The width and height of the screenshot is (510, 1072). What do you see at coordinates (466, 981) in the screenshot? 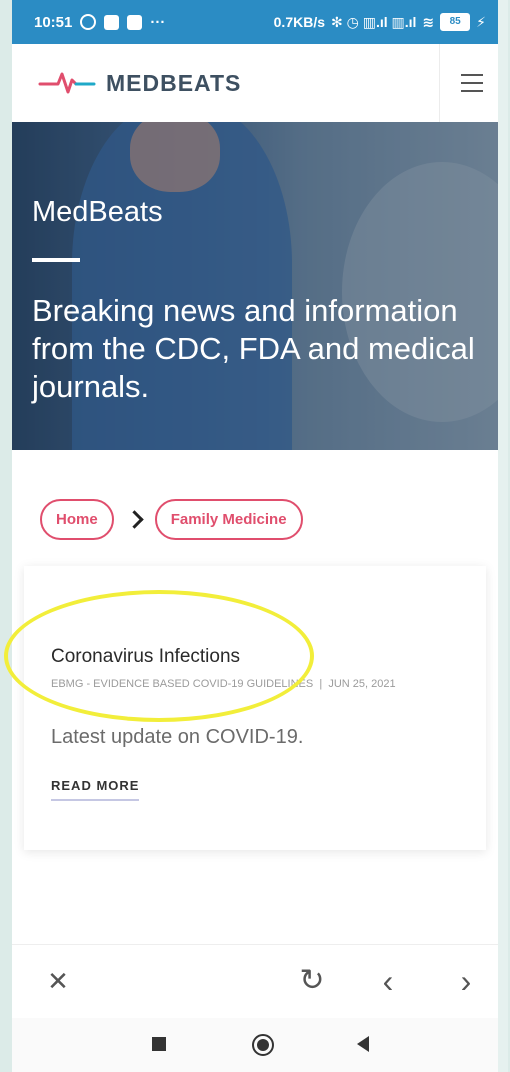
I see `forward-icon: ›` at bounding box center [466, 981].